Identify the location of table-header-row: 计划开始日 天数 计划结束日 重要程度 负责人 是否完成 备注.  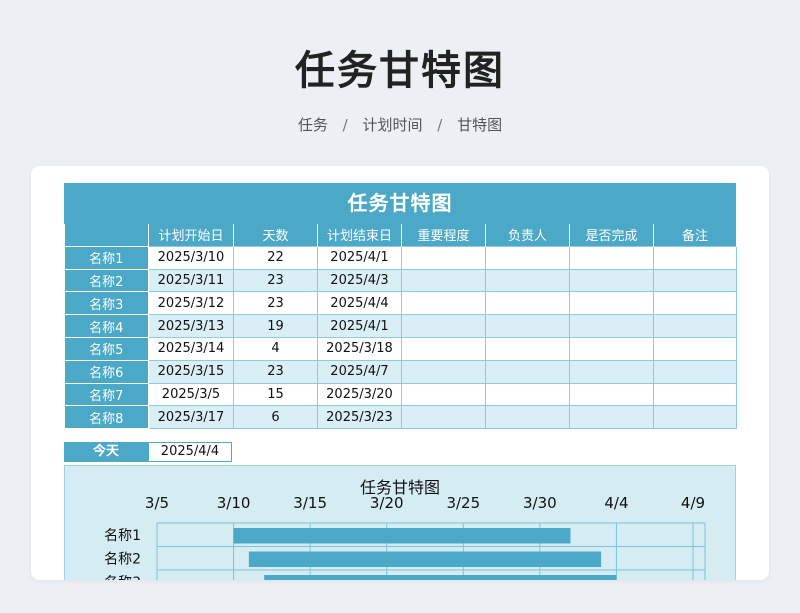
(400, 235).